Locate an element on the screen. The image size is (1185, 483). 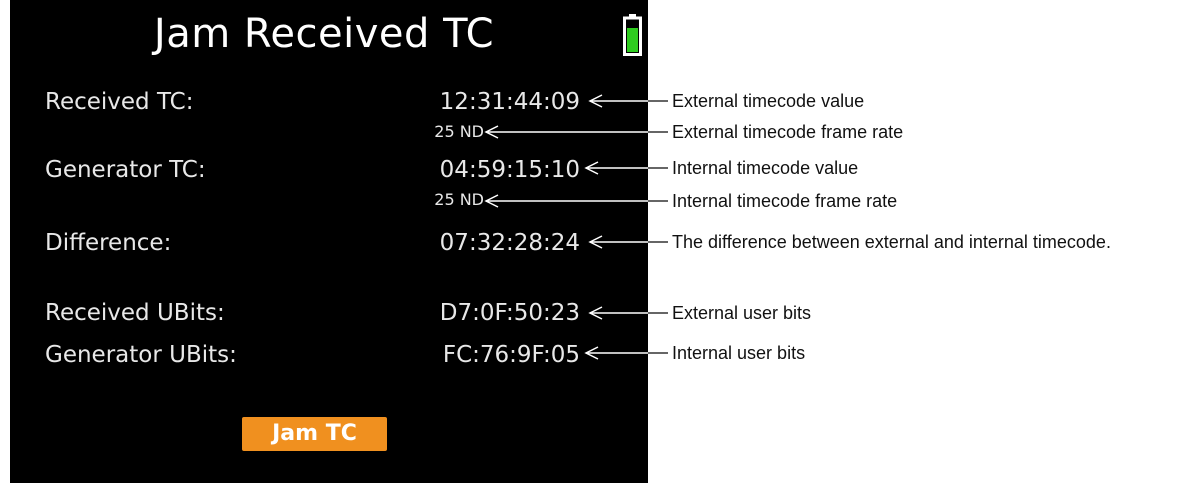
annotation-internal-tc-value: Internal timecode value is located at coordinates (765, 168).